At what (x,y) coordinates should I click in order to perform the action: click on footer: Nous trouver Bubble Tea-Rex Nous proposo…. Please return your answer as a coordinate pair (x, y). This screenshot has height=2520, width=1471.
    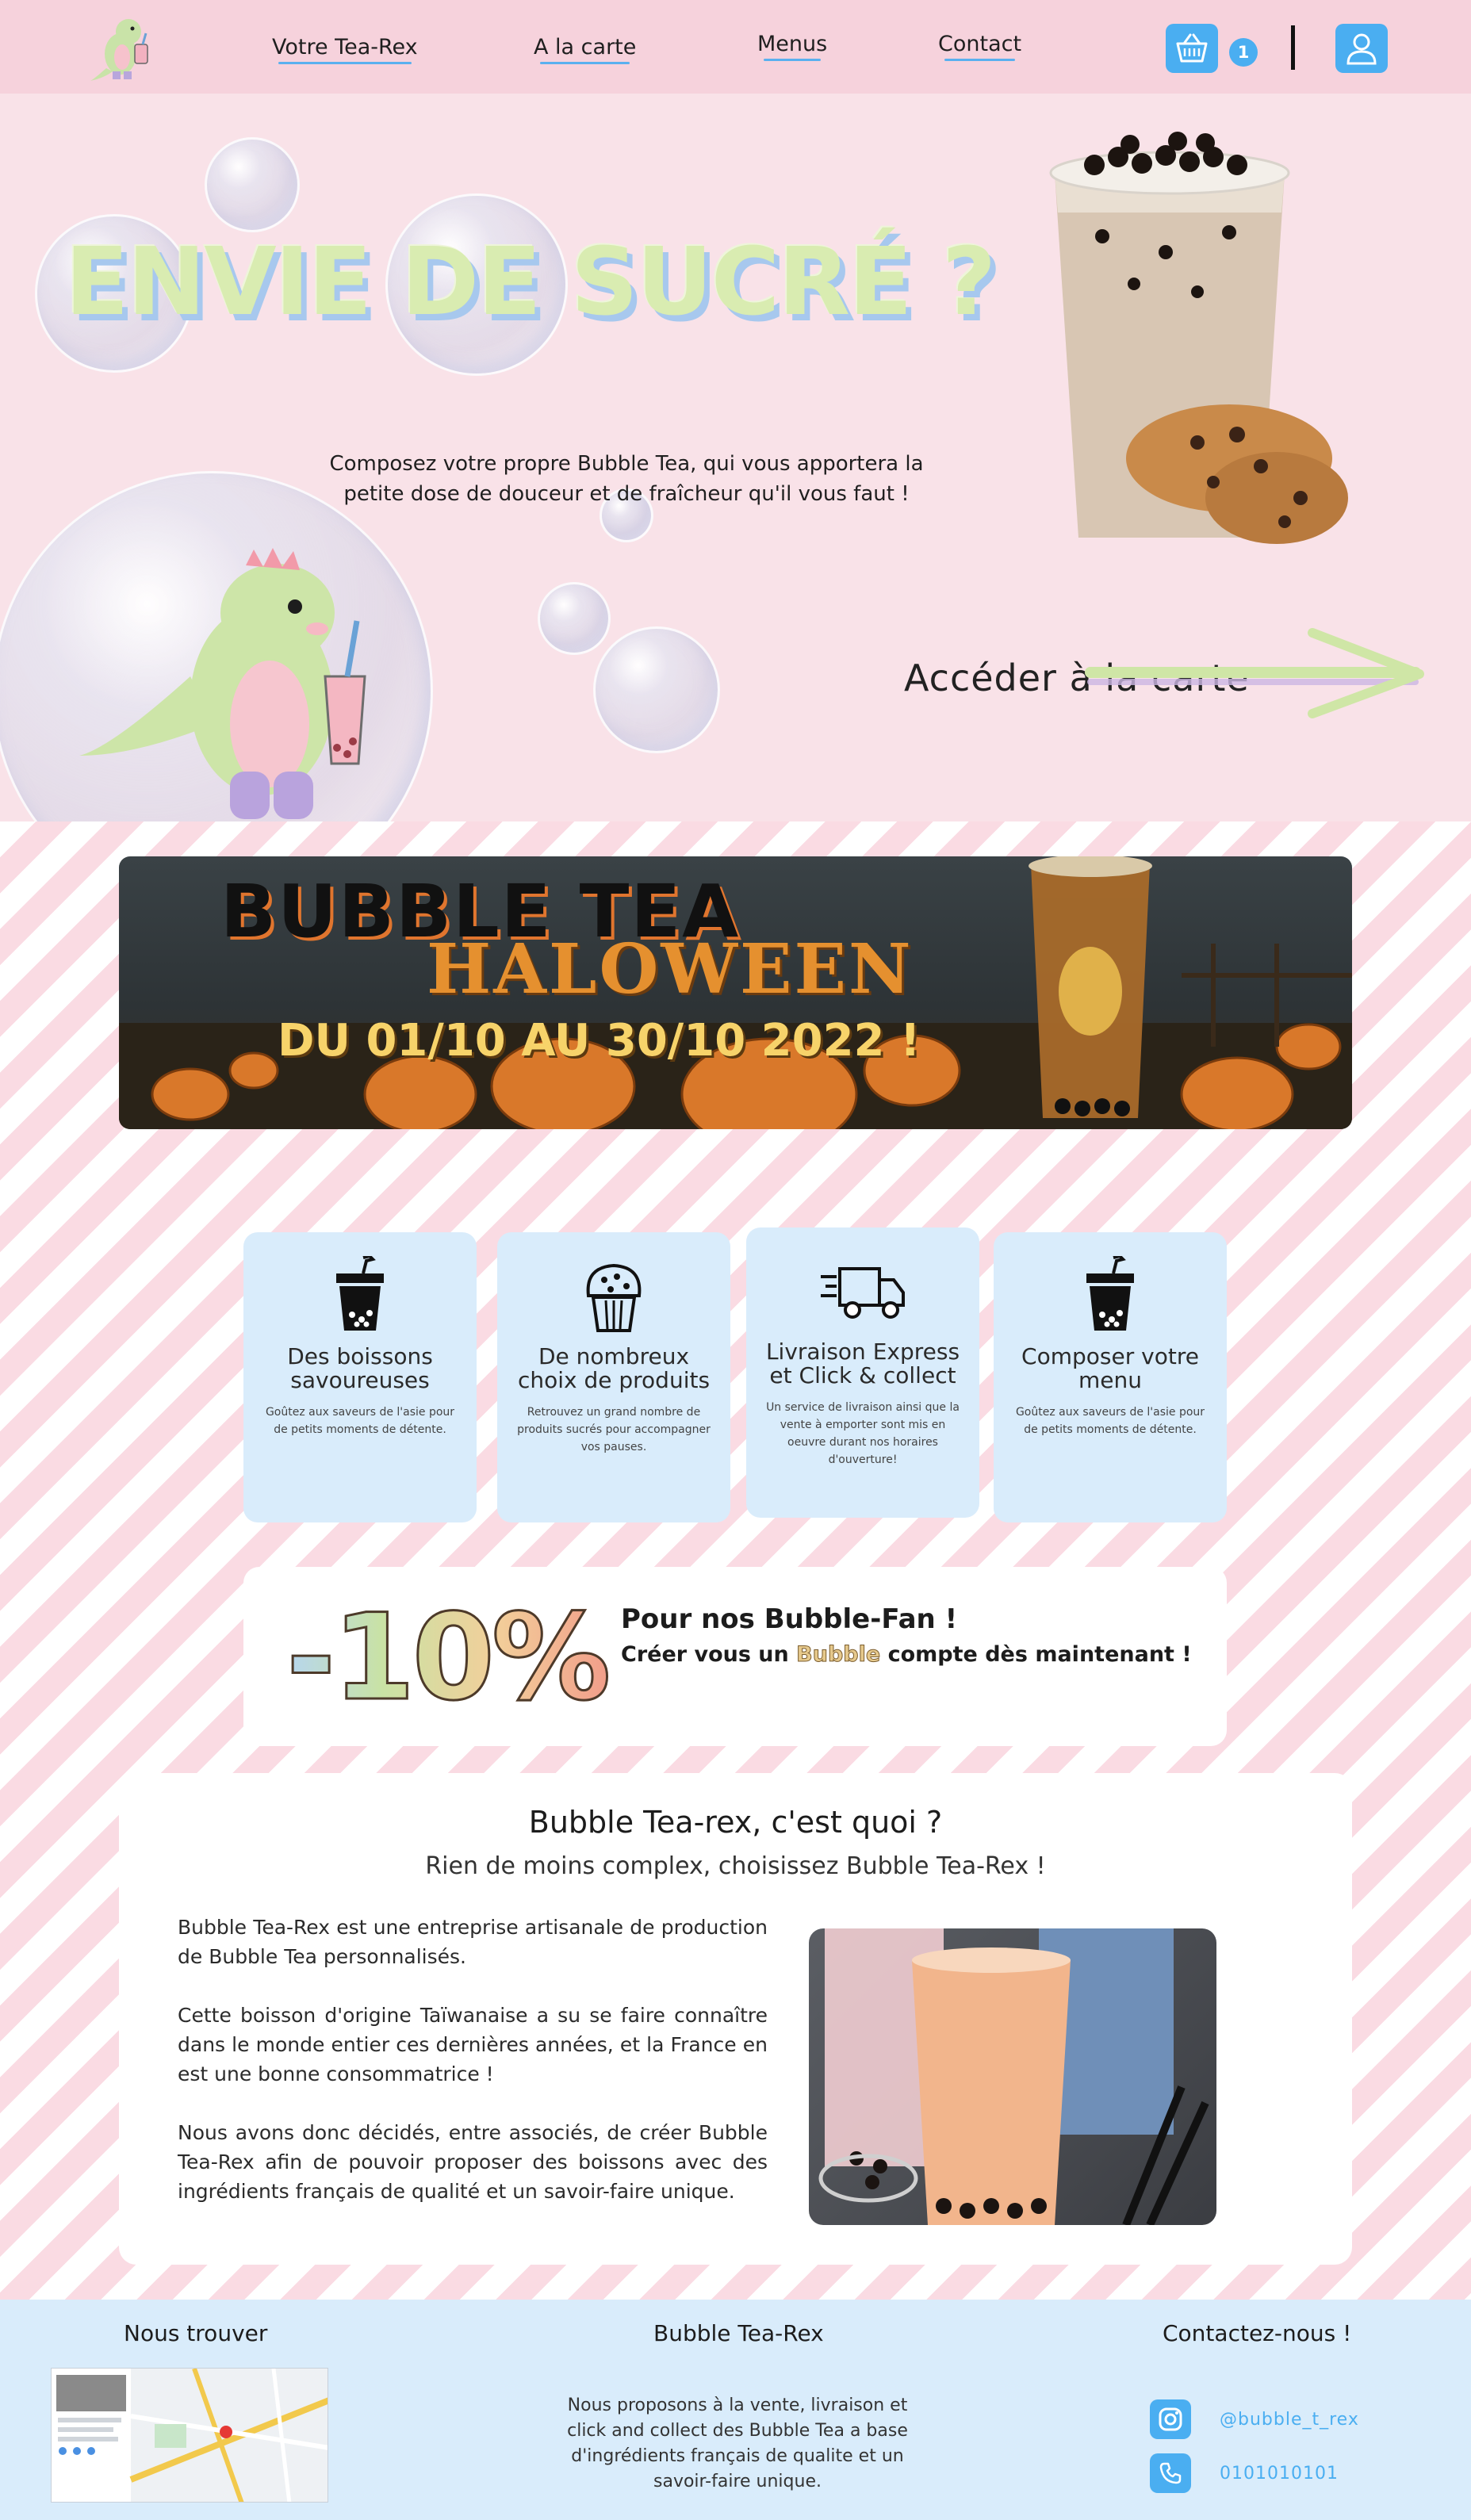
    Looking at the image, I should click on (735, 2410).